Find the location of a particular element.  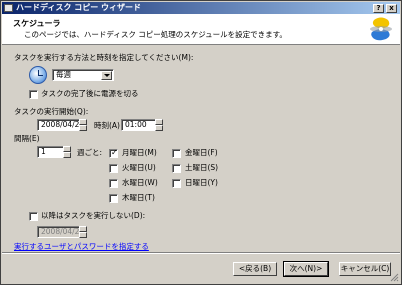

wizard-icon is located at coordinates (8, 8).